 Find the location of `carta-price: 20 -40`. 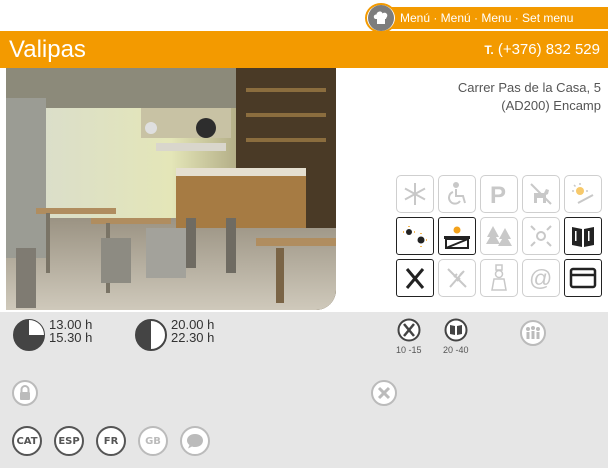

carta-price: 20 -40 is located at coordinates (456, 336).